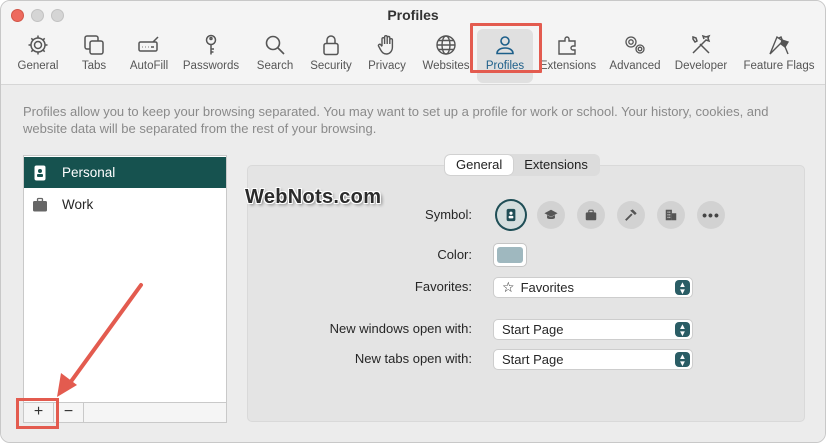  I want to click on tab-developer: Developer, so click(701, 56).